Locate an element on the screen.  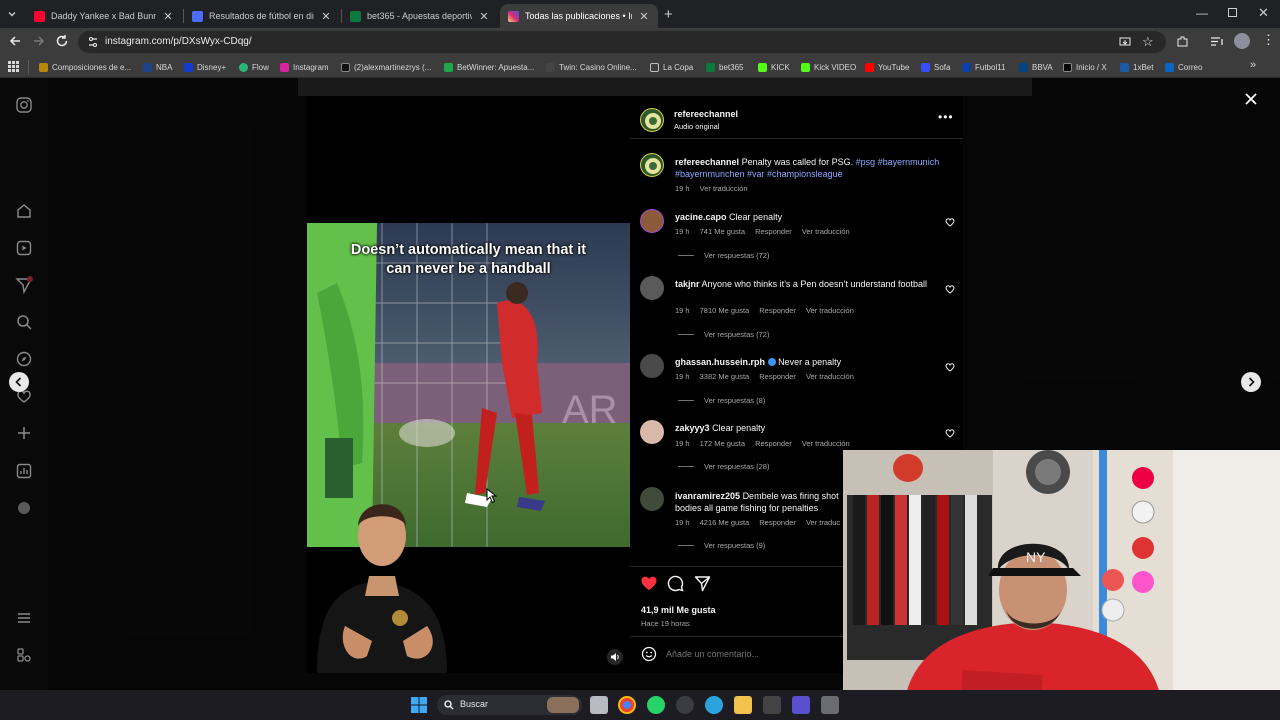
chrome-menu-icon: ⋮ is located at coordinates (1268, 40).